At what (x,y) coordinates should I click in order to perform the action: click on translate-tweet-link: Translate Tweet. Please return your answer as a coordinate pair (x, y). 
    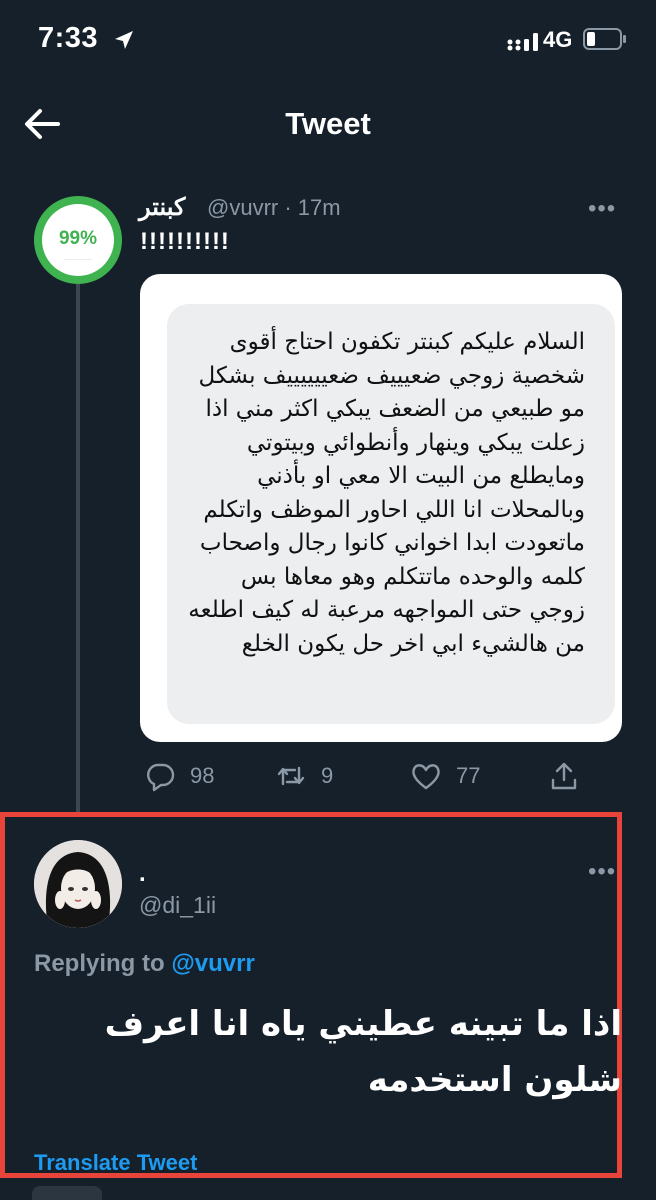
    Looking at the image, I should click on (115, 1162).